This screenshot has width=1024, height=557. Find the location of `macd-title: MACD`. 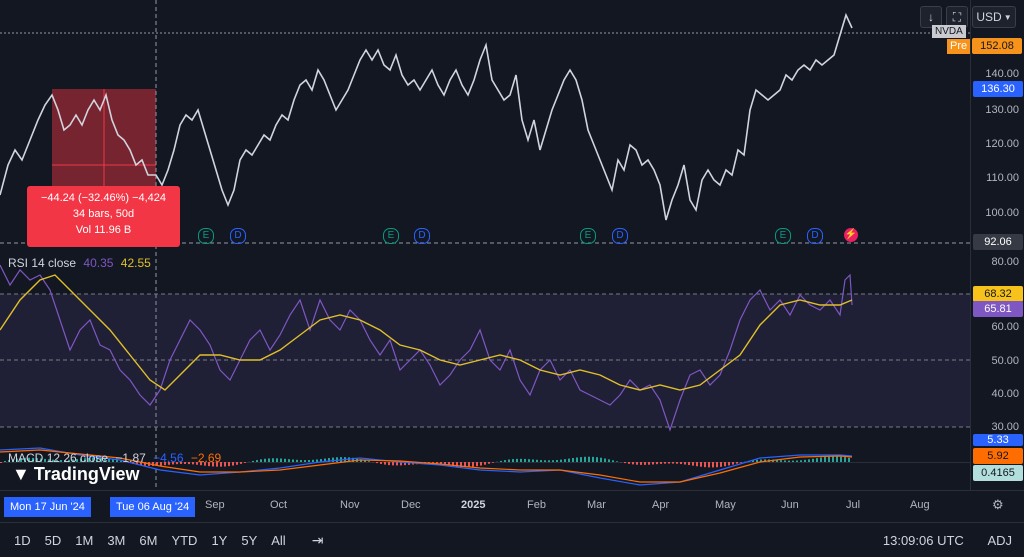

macd-title: MACD is located at coordinates (25, 458).